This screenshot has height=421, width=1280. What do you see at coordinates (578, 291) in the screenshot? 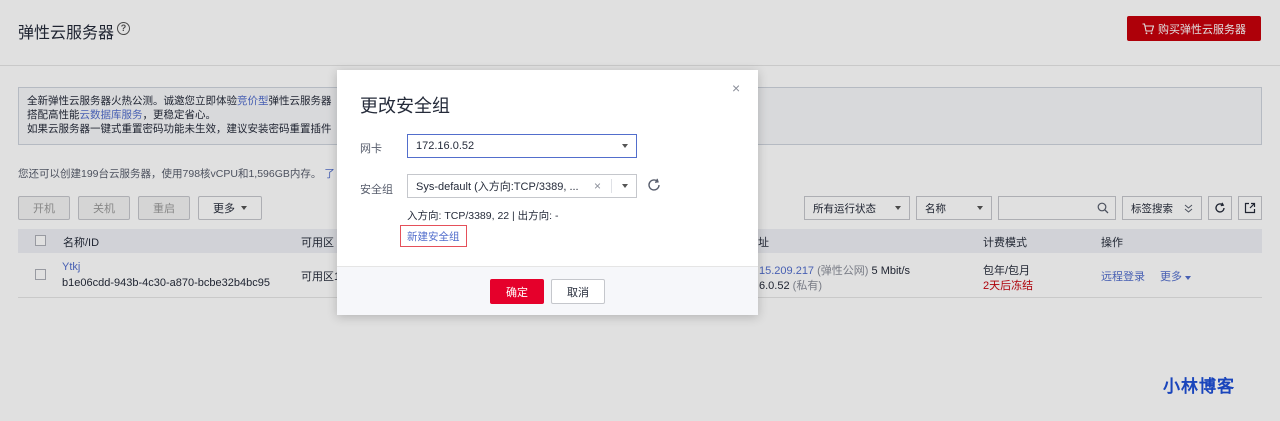
I see `cancel-button: 取消` at bounding box center [578, 291].